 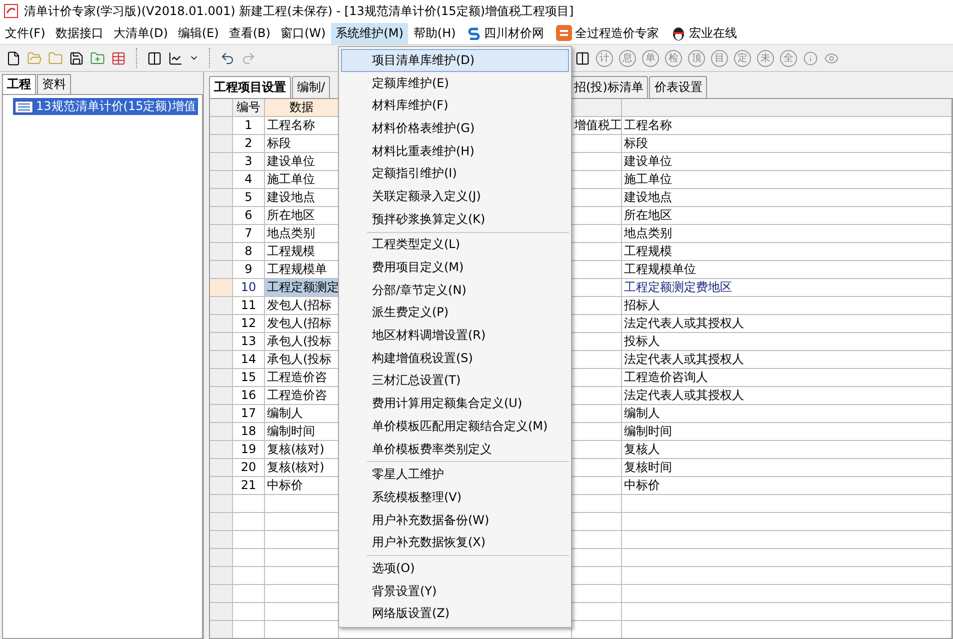 I want to click on undo-icon, so click(x=227, y=58).